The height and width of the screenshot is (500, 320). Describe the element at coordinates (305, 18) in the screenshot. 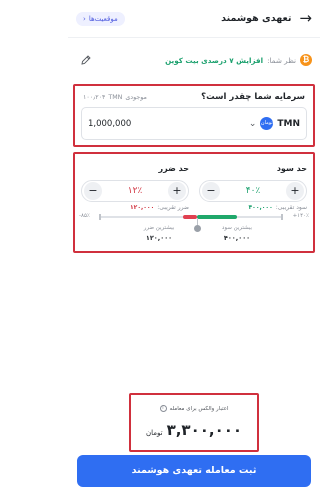

I see `back-arrow-icon: →` at that location.